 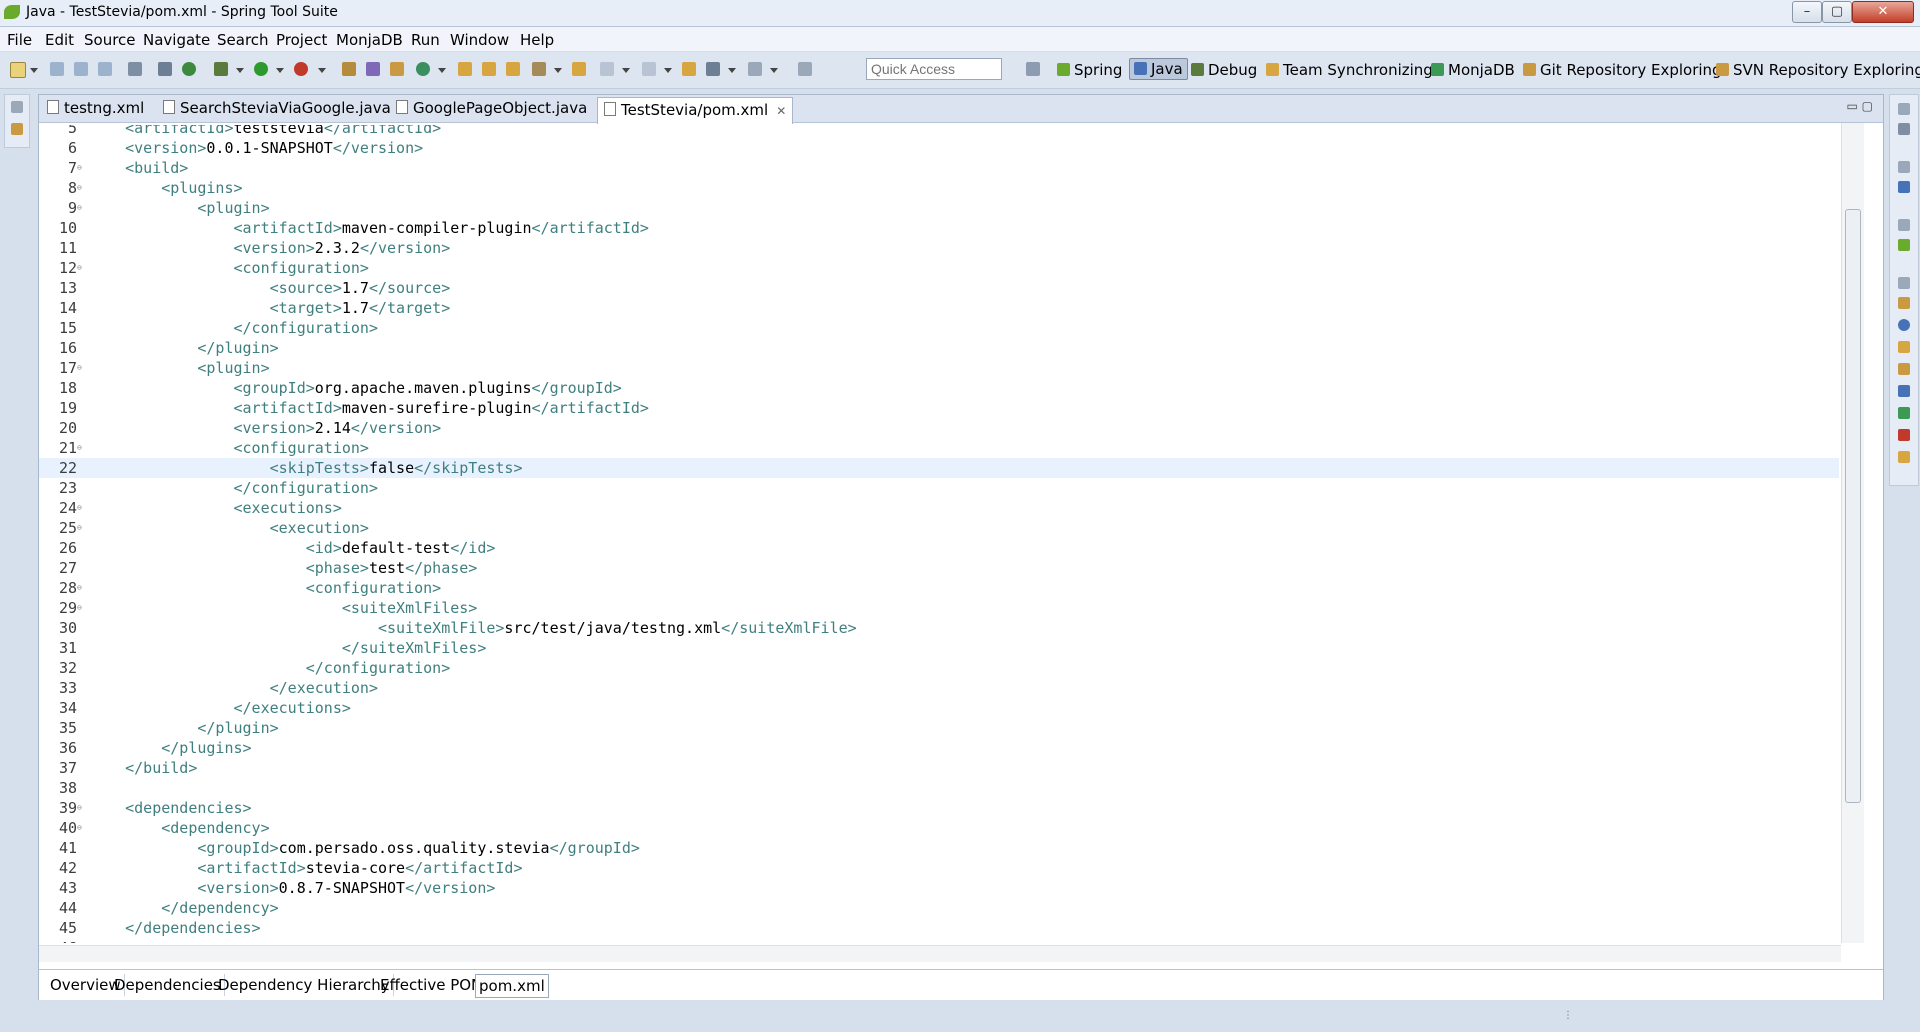 I want to click on horizontal-scrollbar, so click(x=940, y=953).